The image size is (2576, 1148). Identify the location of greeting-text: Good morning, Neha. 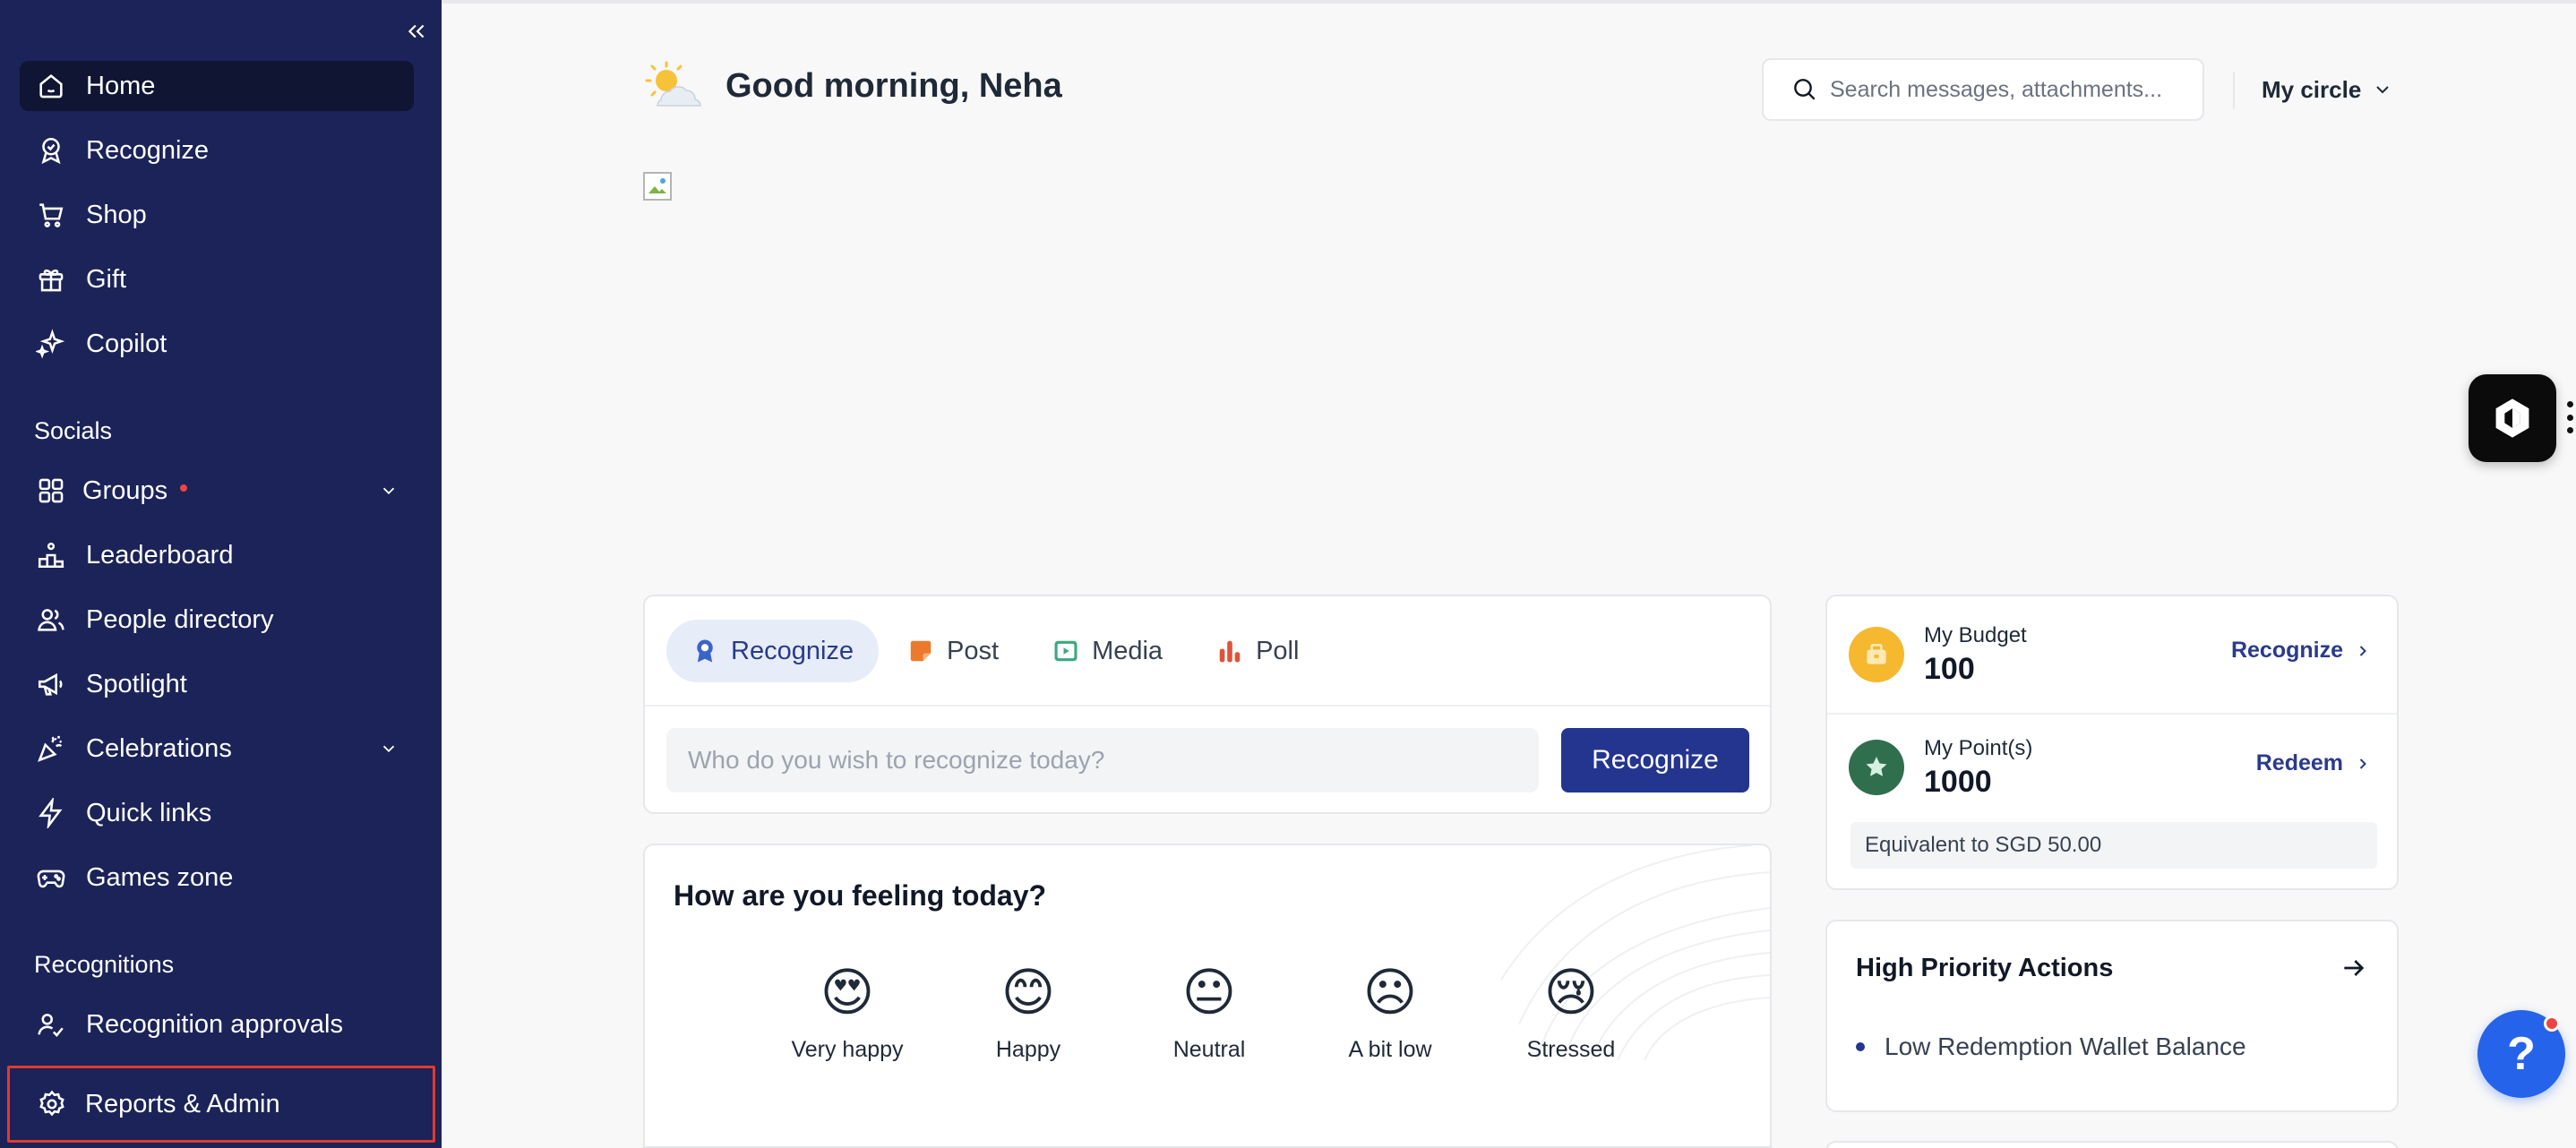
(894, 86).